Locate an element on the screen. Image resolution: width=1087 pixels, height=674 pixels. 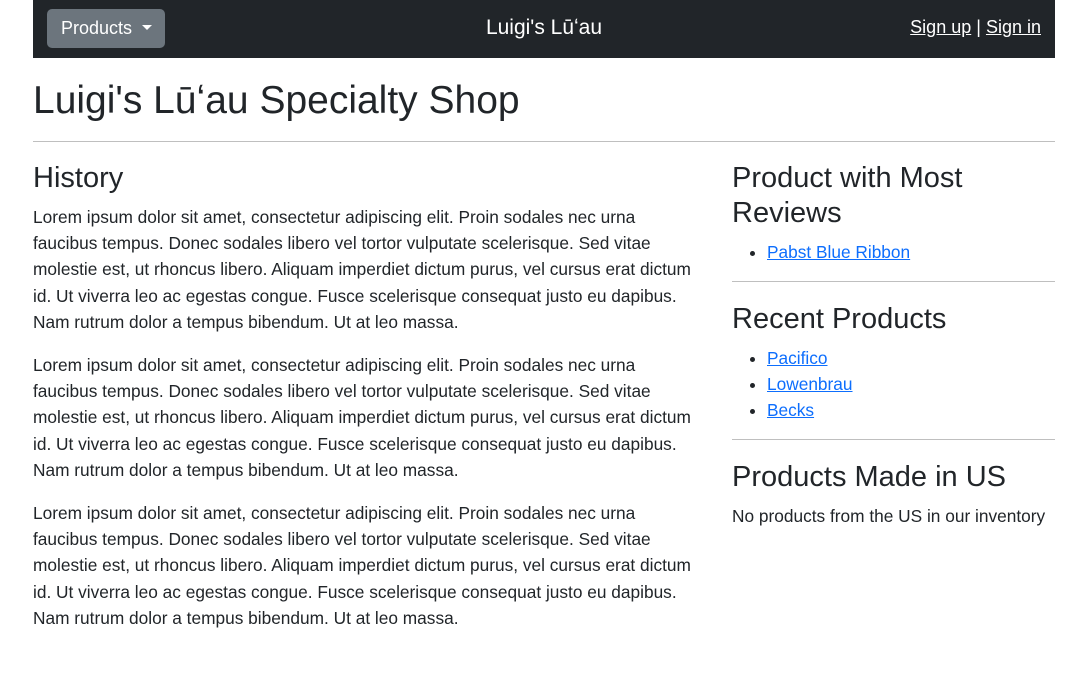
most-reviews-list: Pabst Blue Ribbon is located at coordinates (893, 252).